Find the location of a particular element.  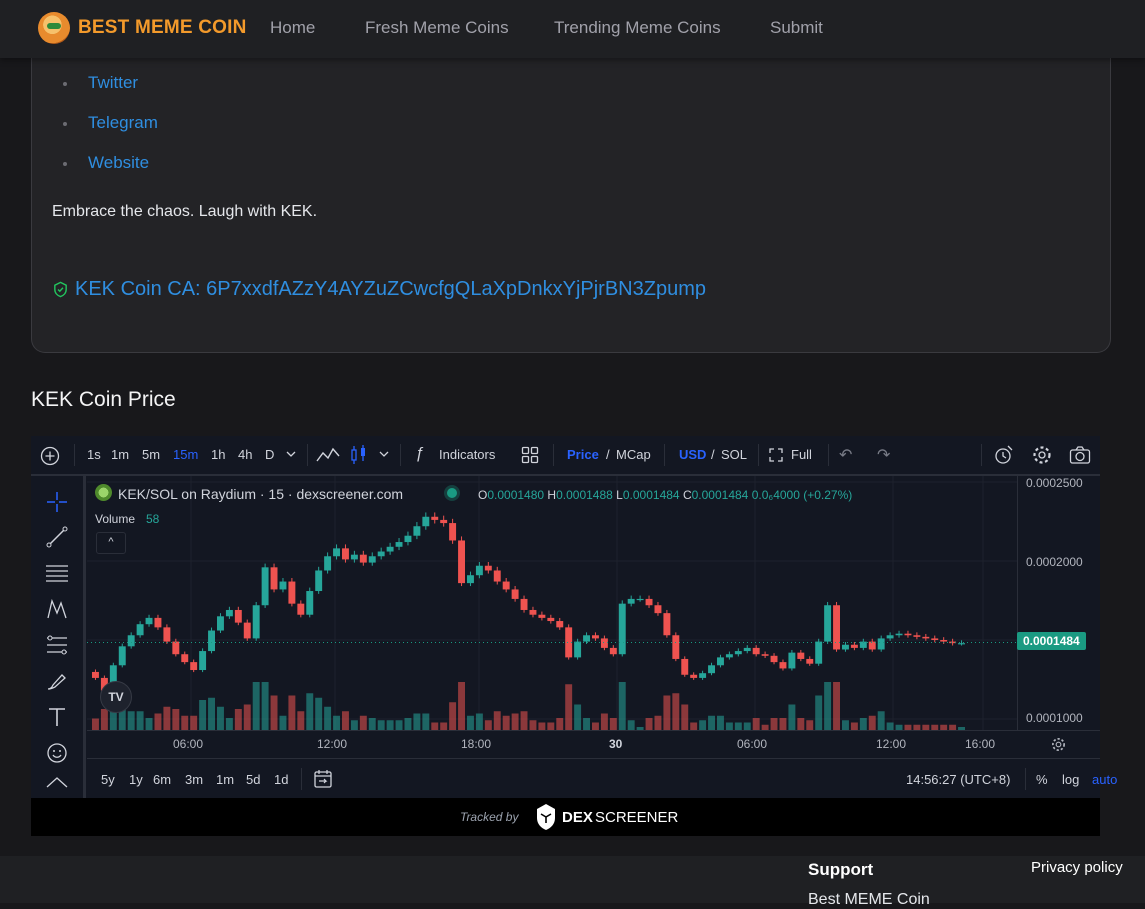

layout-grid-icon is located at coordinates (530, 455).